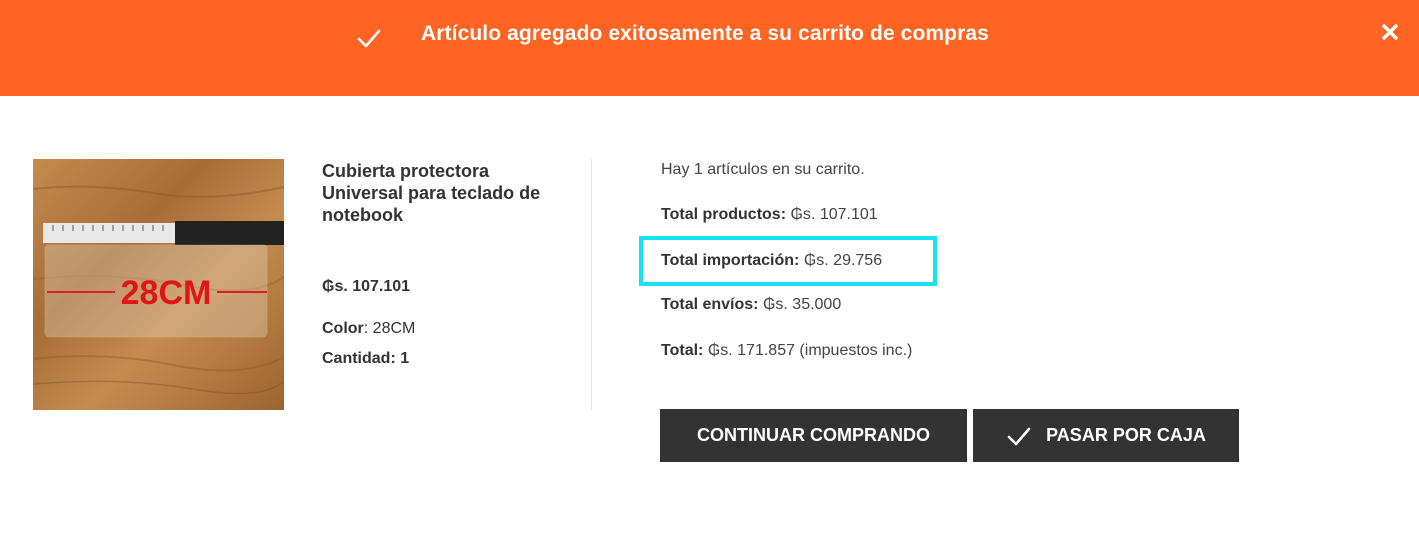 The width and height of the screenshot is (1419, 536). I want to click on color-label: Color, so click(343, 328).